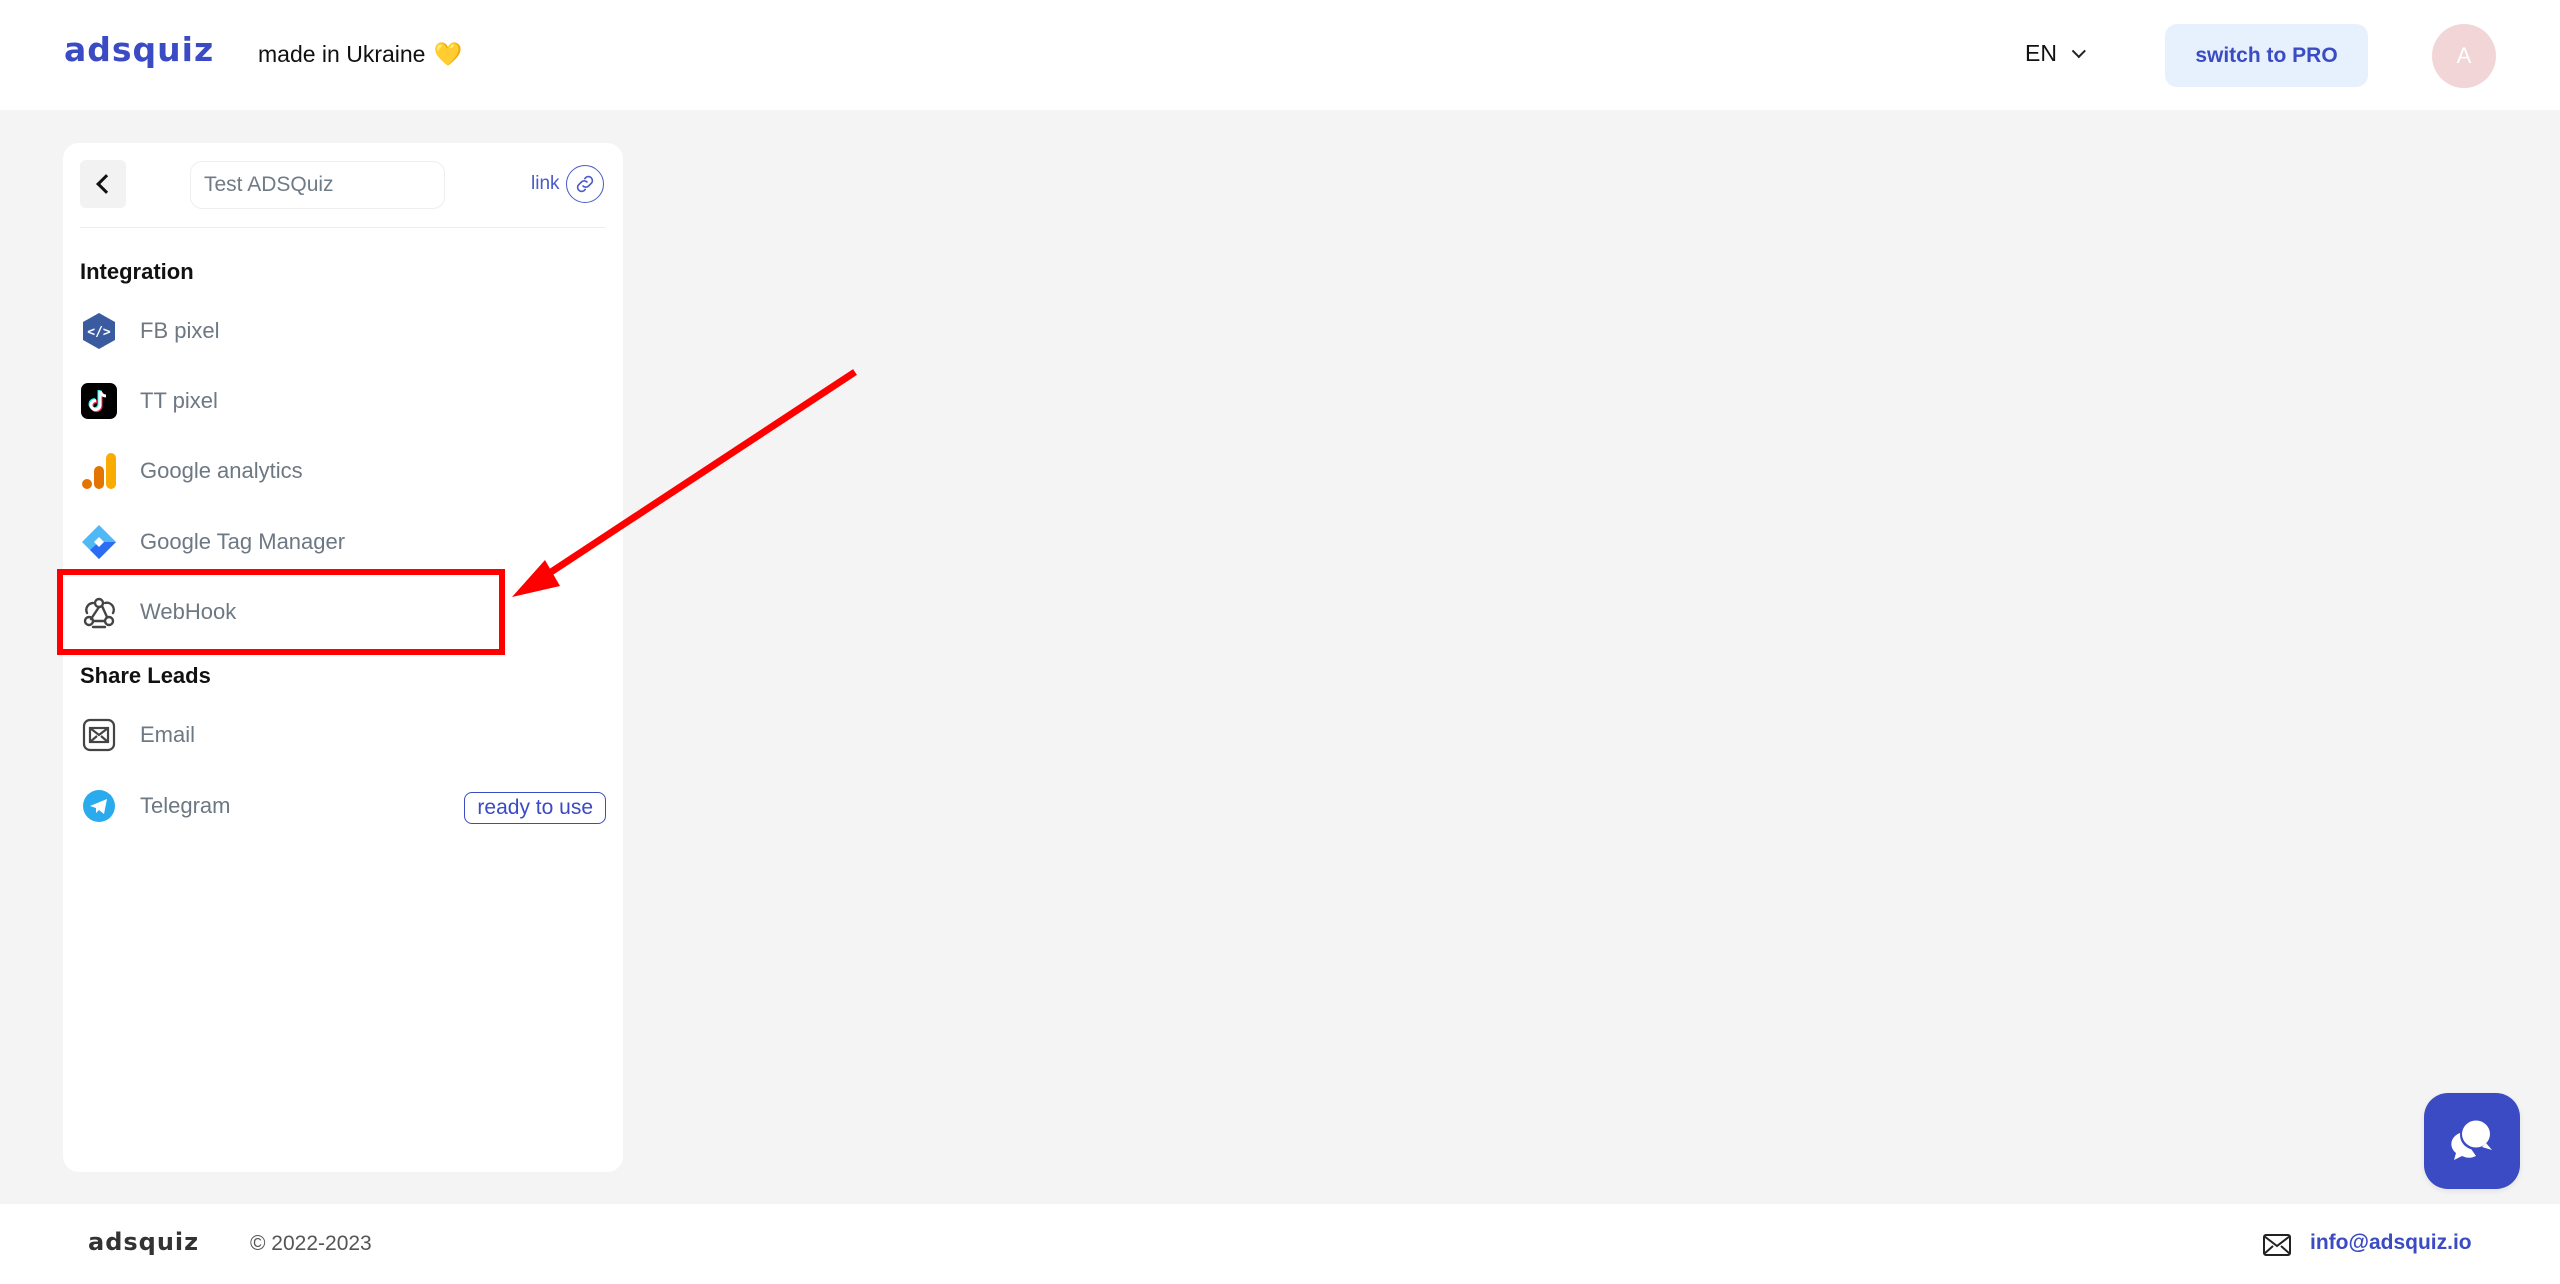  Describe the element at coordinates (343, 806) in the screenshot. I see `sidebar-item-telegram: Telegram ready to use` at that location.